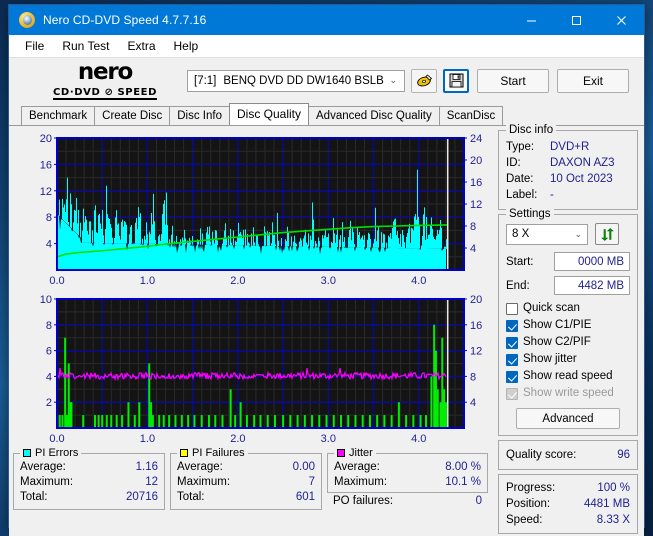 Image resolution: width=653 pixels, height=536 pixels. I want to click on pi-failures-maximum-row: Maximum: 7, so click(246, 482).